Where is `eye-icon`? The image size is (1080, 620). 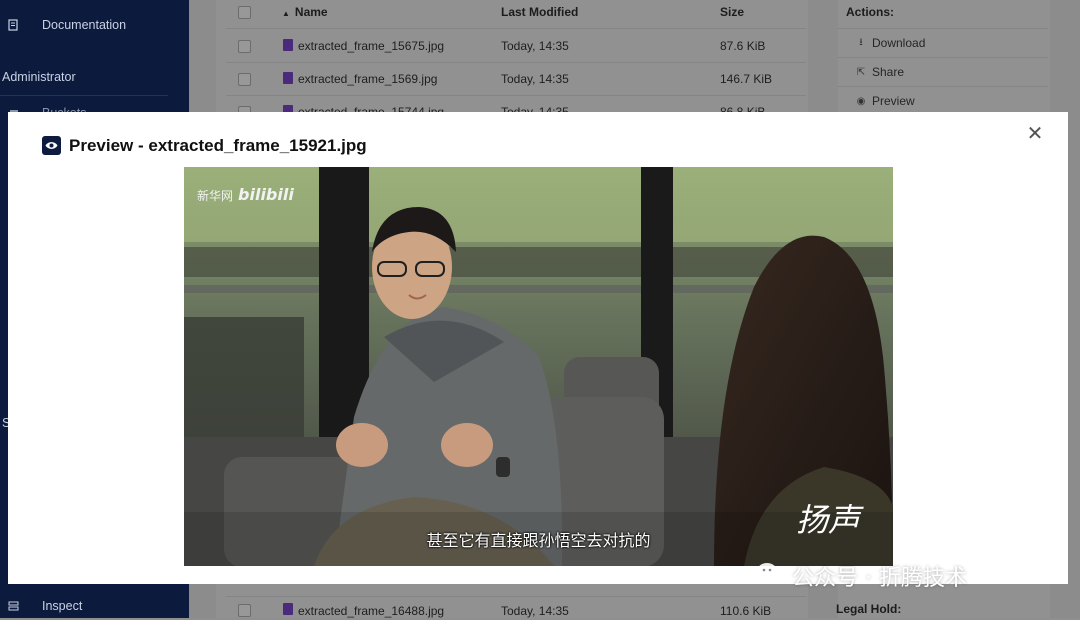 eye-icon is located at coordinates (51, 145).